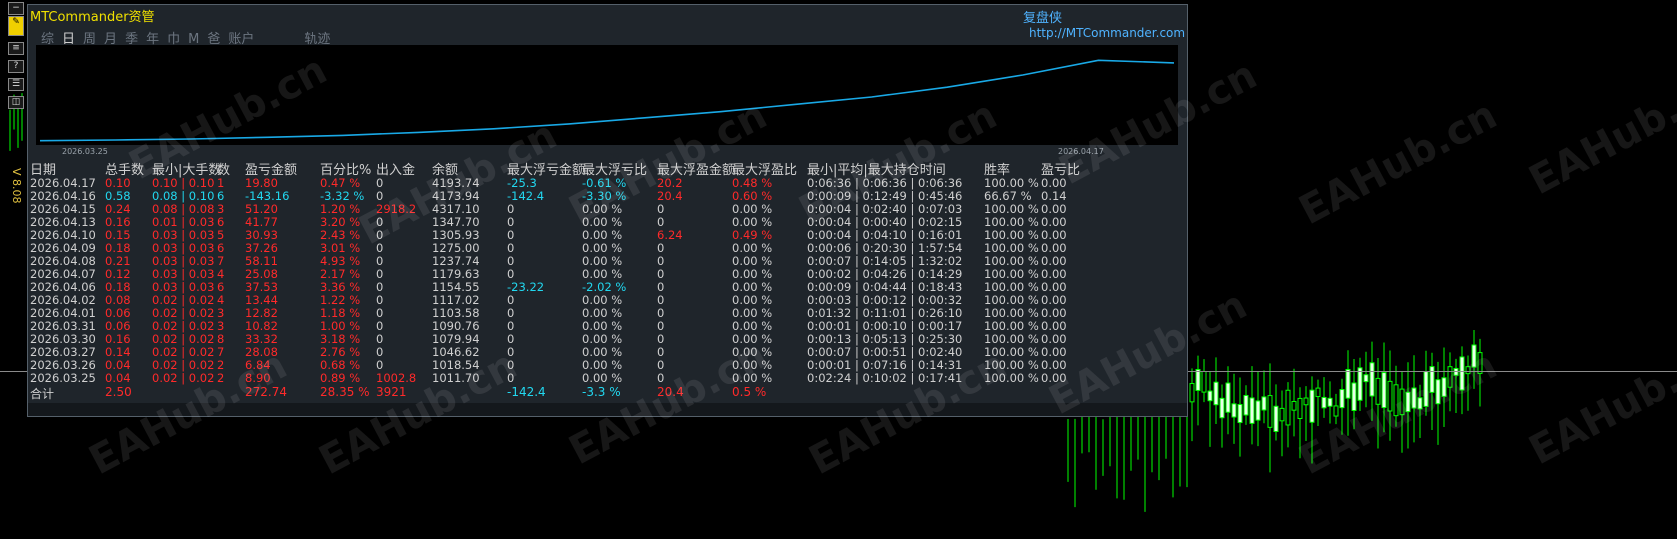 The width and height of the screenshot is (1677, 539). I want to click on table-cell: 0.16, so click(118, 222).